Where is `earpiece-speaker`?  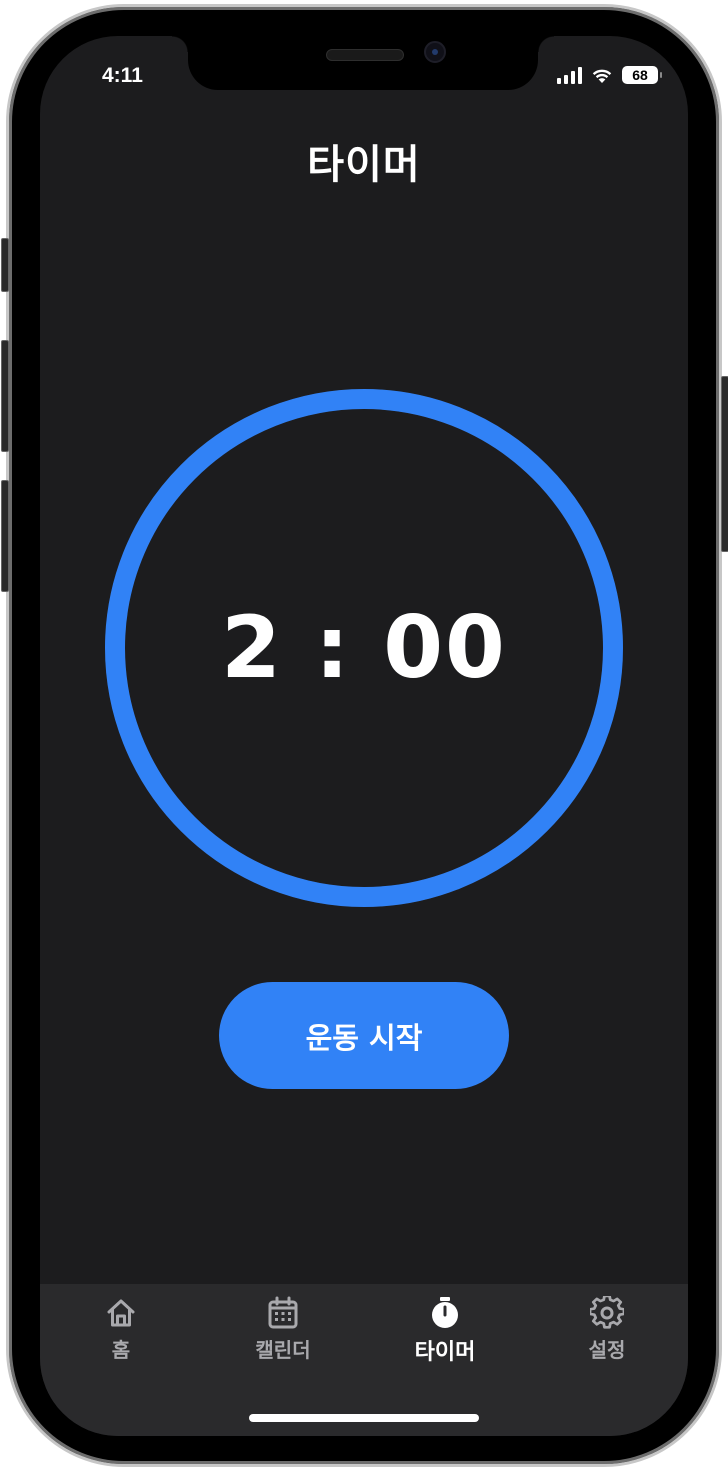
earpiece-speaker is located at coordinates (365, 55).